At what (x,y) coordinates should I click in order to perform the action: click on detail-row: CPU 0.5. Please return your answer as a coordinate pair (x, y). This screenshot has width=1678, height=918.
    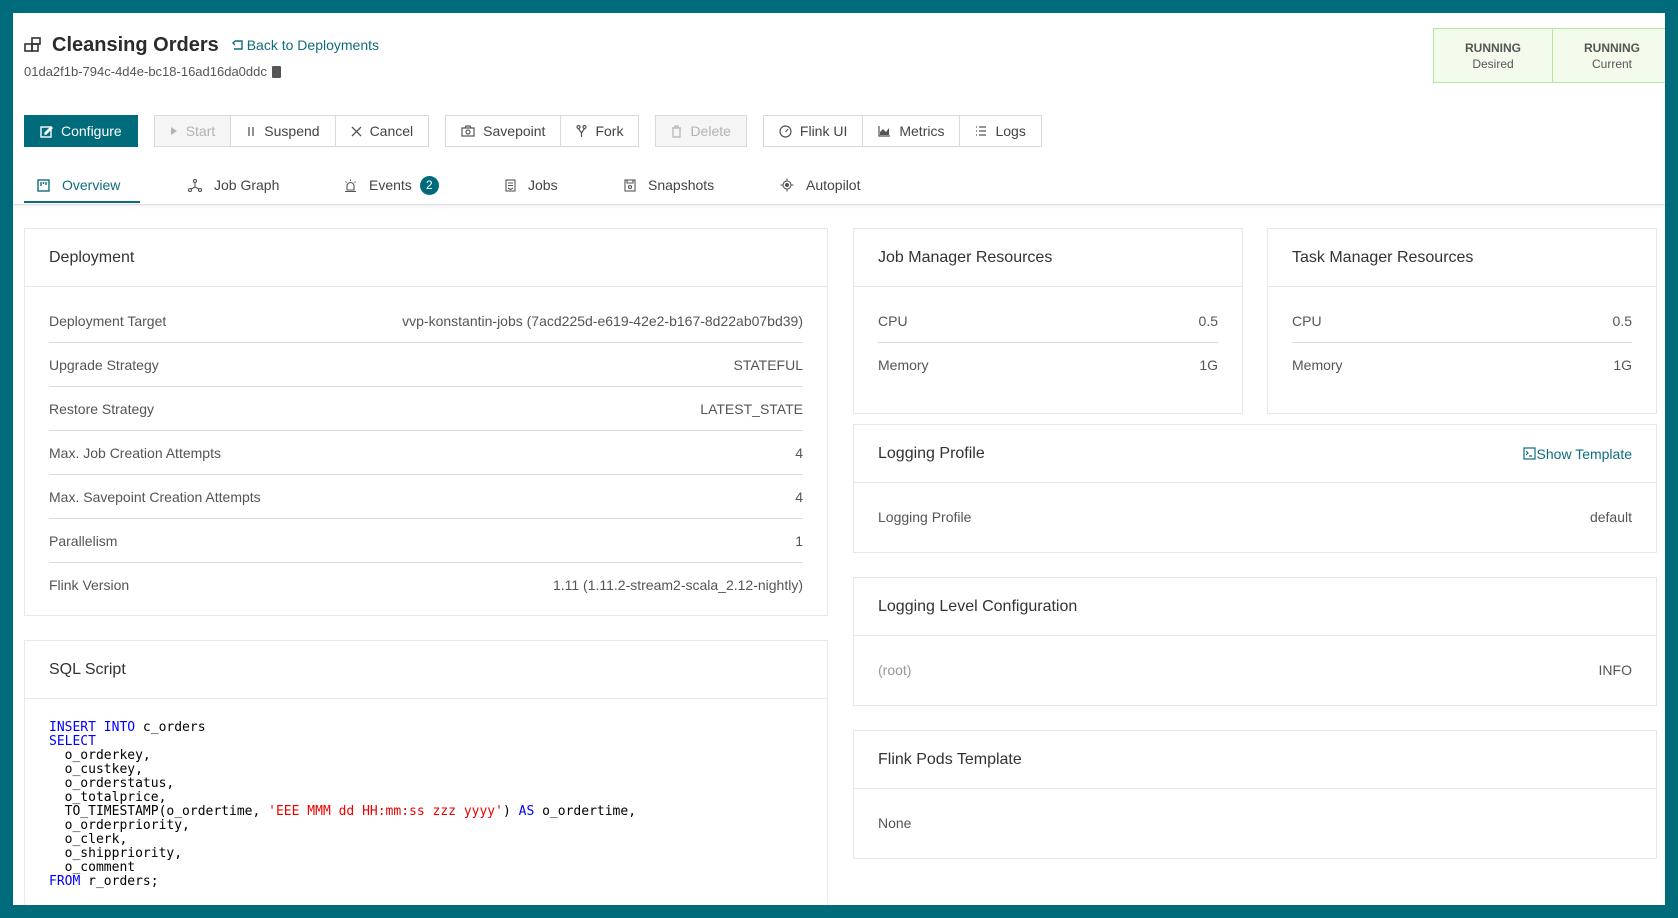
    Looking at the image, I should click on (1048, 321).